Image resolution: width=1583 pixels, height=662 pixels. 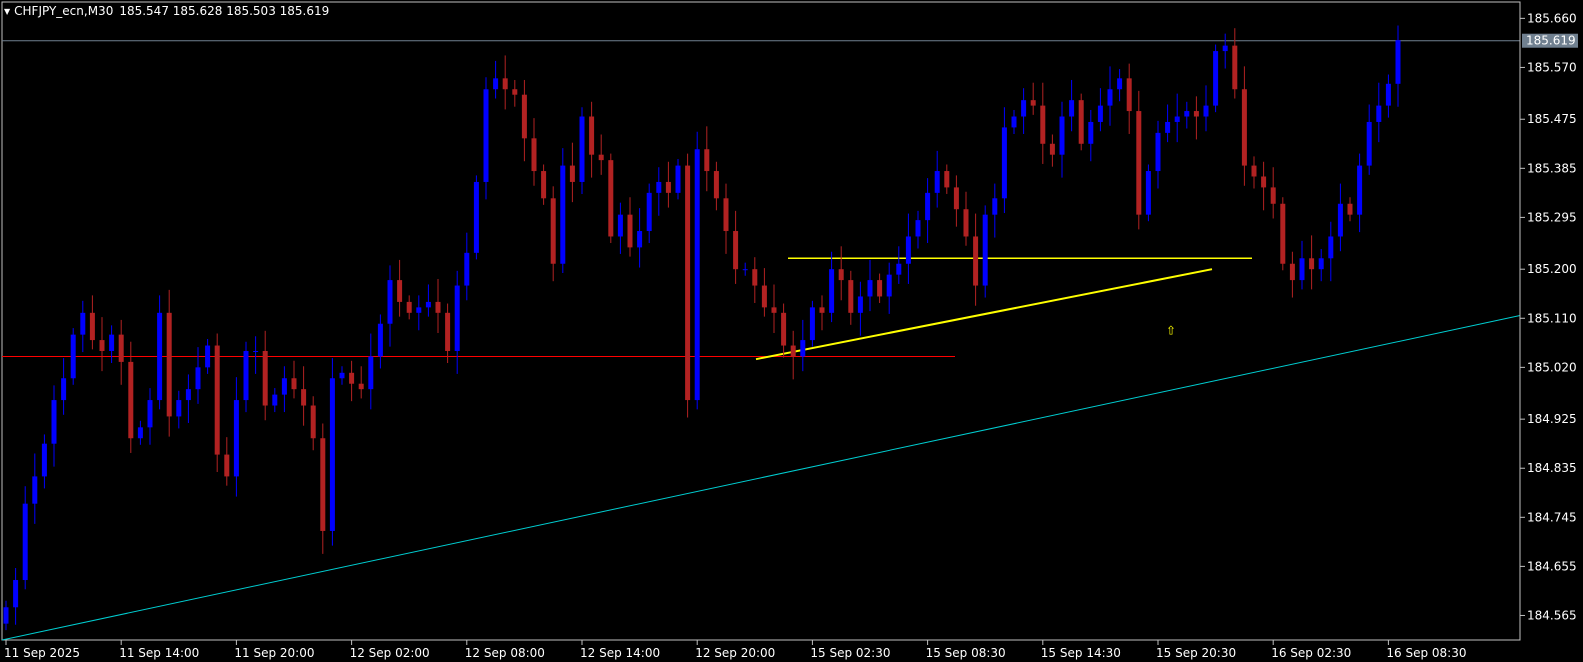 I want to click on price-tick-label: 185.570, so click(x=1552, y=67).